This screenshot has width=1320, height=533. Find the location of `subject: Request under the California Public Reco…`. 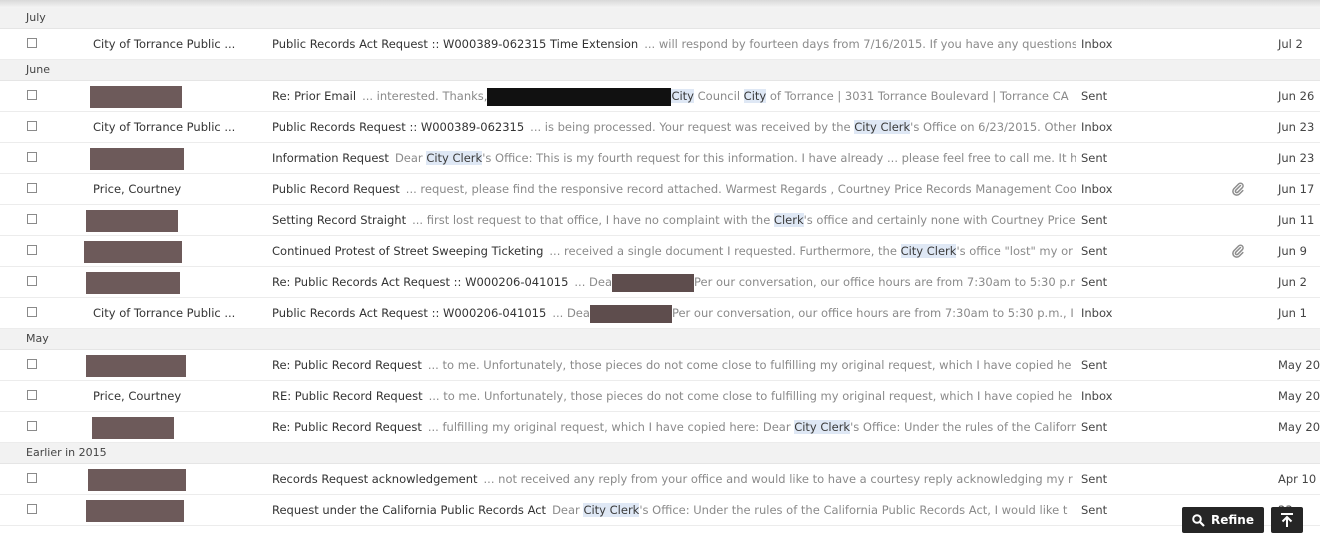

subject: Request under the California Public Reco… is located at coordinates (409, 510).